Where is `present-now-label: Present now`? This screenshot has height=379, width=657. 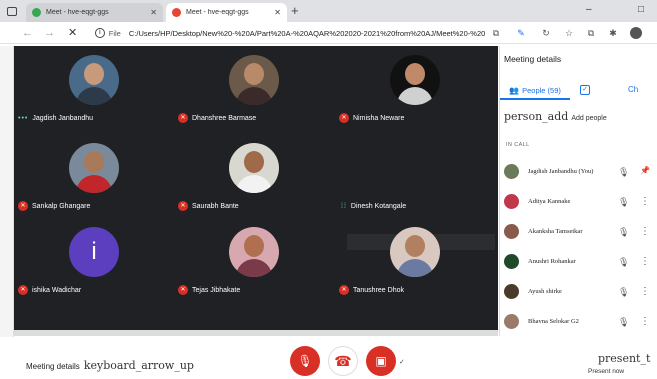
present-now-label: Present now is located at coordinates (606, 371).